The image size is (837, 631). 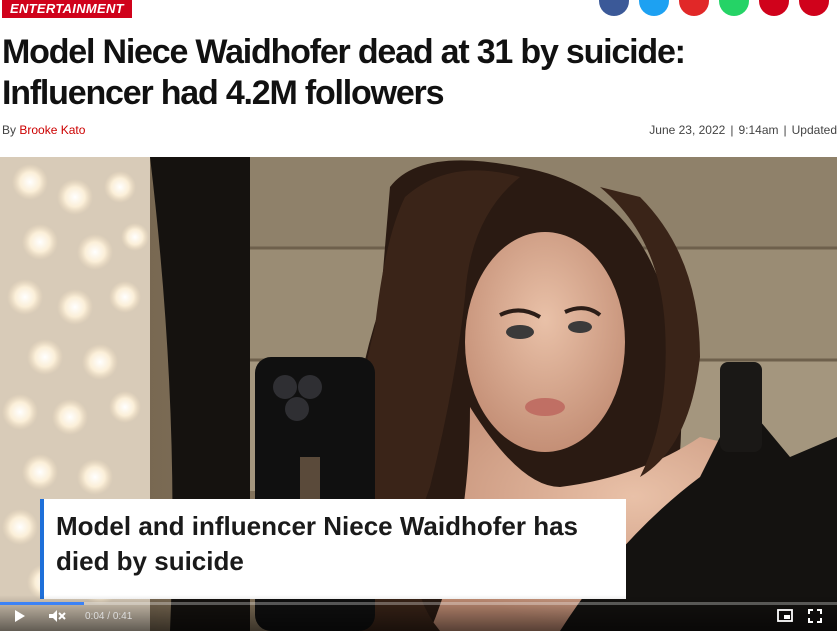 What do you see at coordinates (814, 130) in the screenshot?
I see `updated-label: Updated` at bounding box center [814, 130].